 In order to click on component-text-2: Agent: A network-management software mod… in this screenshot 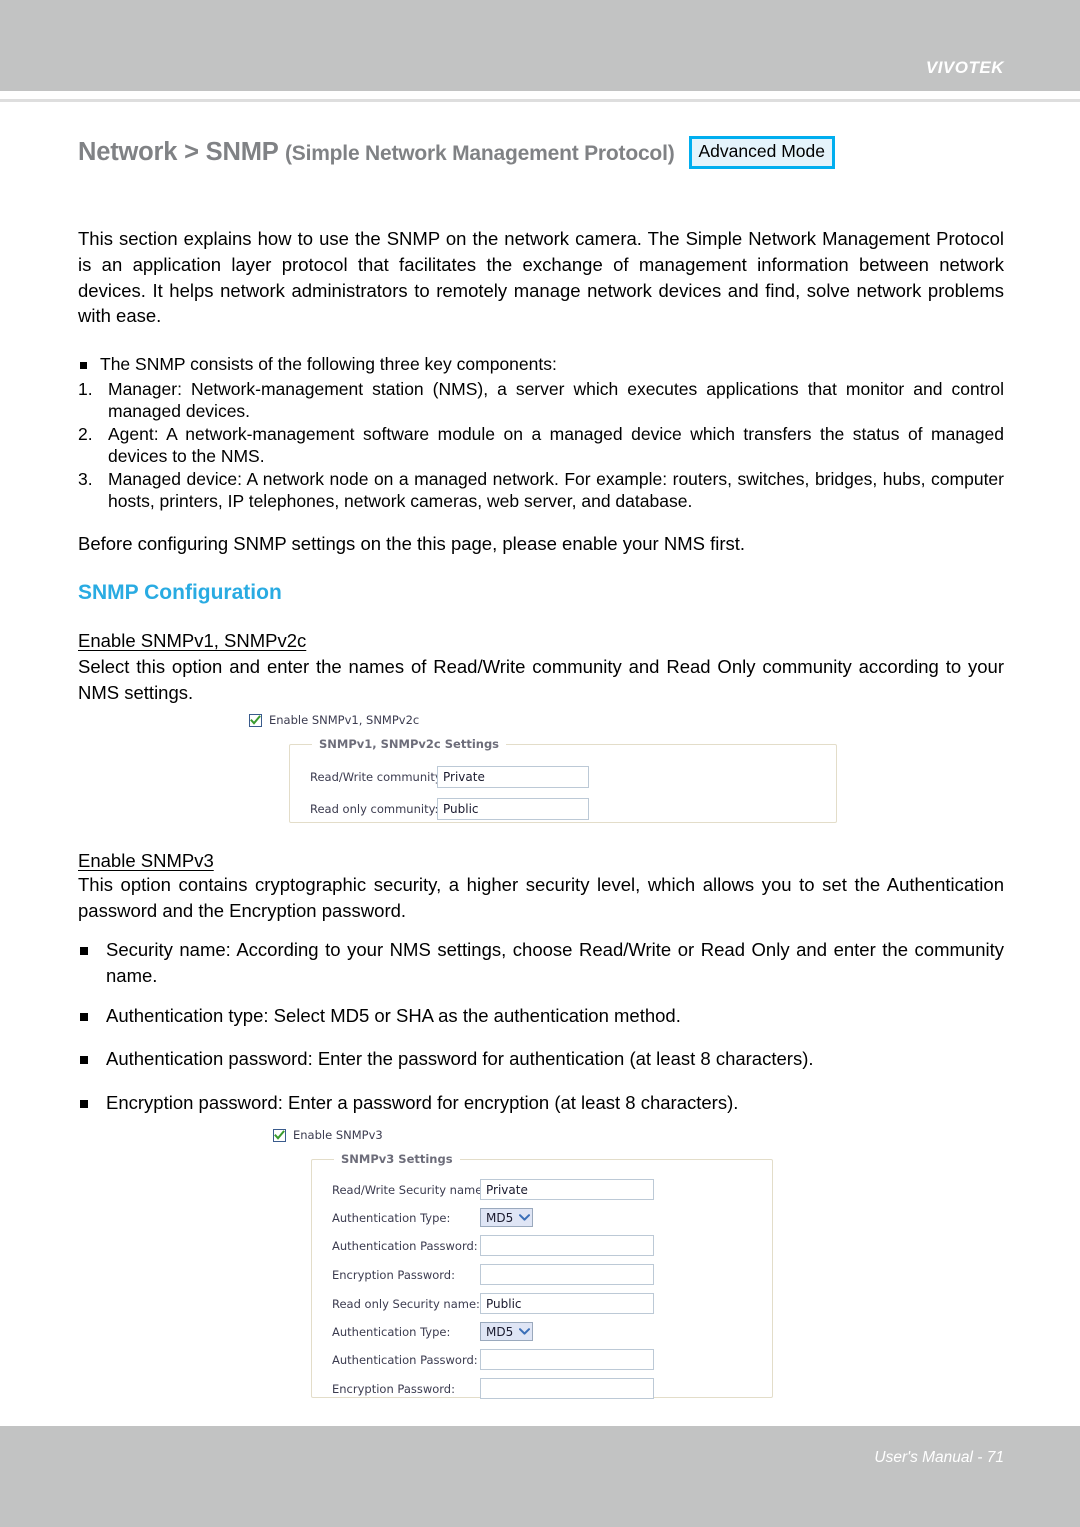, I will do `click(556, 445)`.